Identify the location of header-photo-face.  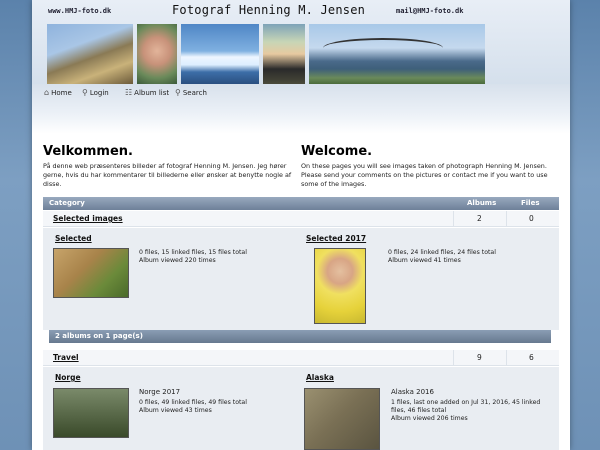
(157, 54).